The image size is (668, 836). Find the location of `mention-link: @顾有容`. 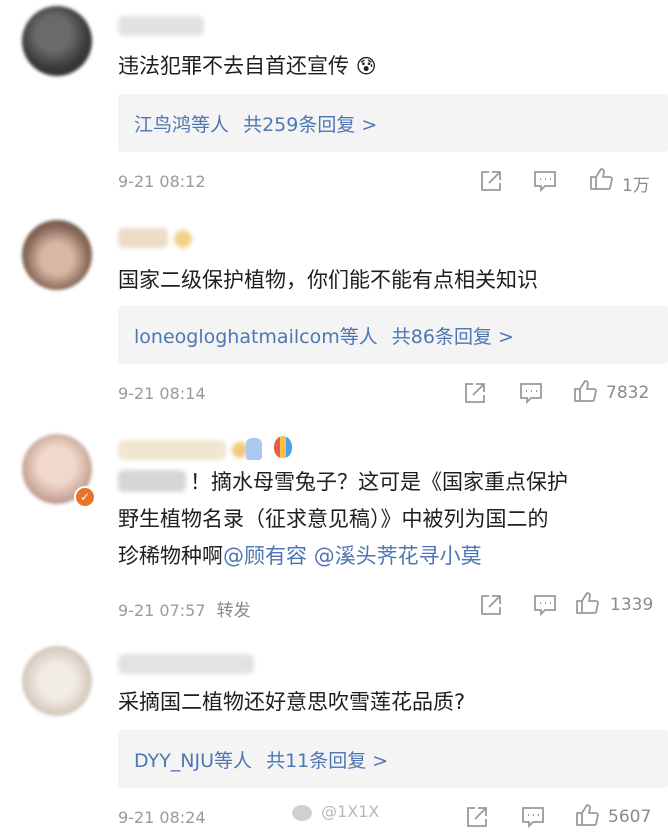

mention-link: @顾有容 is located at coordinates (265, 556).